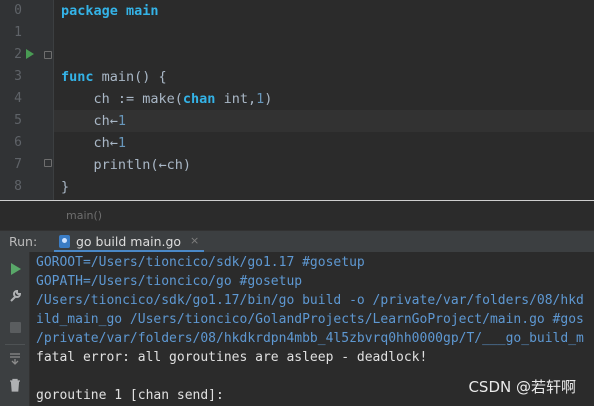  Describe the element at coordinates (297, 215) in the screenshot. I see `breadcrumb-bar: main()` at that location.